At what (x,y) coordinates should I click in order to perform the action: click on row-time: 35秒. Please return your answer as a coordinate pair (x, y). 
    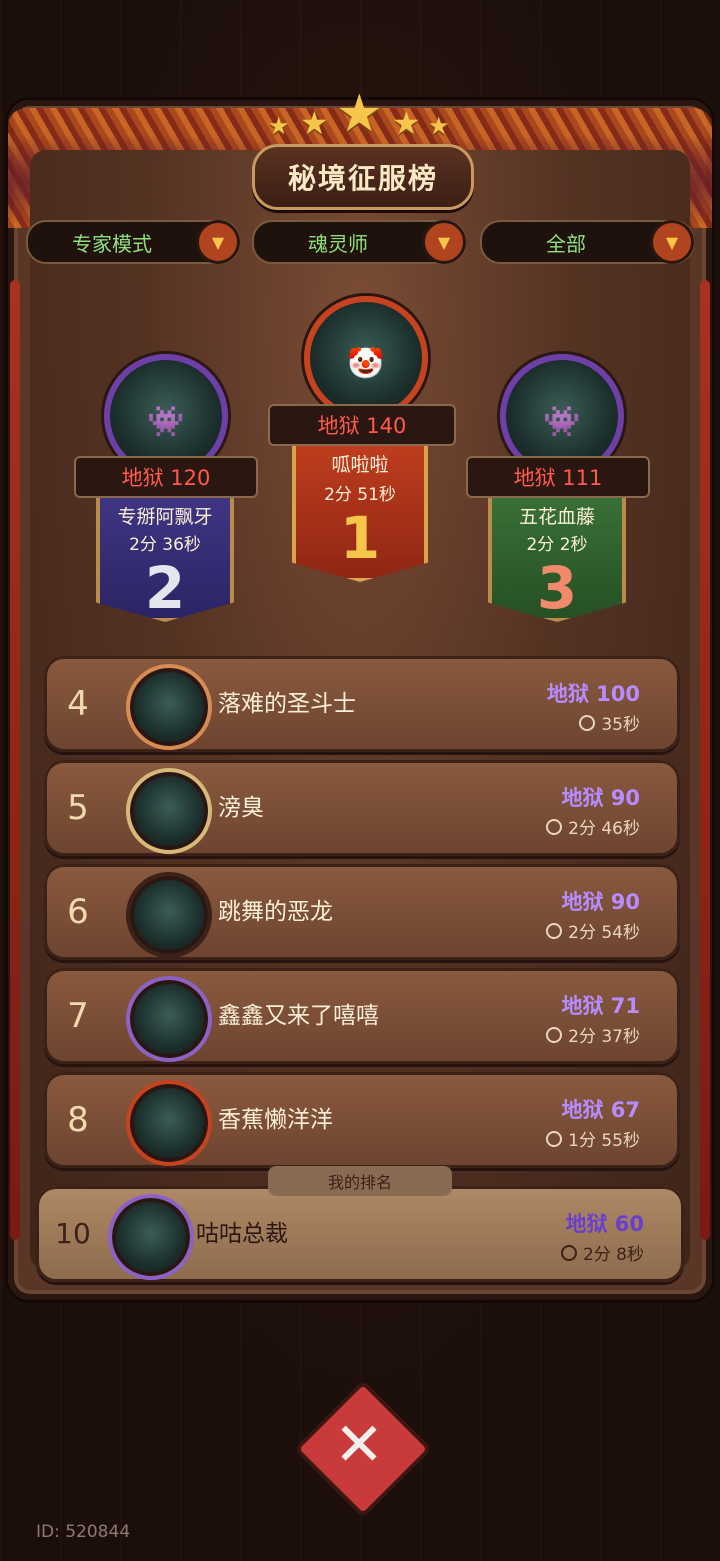
    Looking at the image, I should click on (609, 722).